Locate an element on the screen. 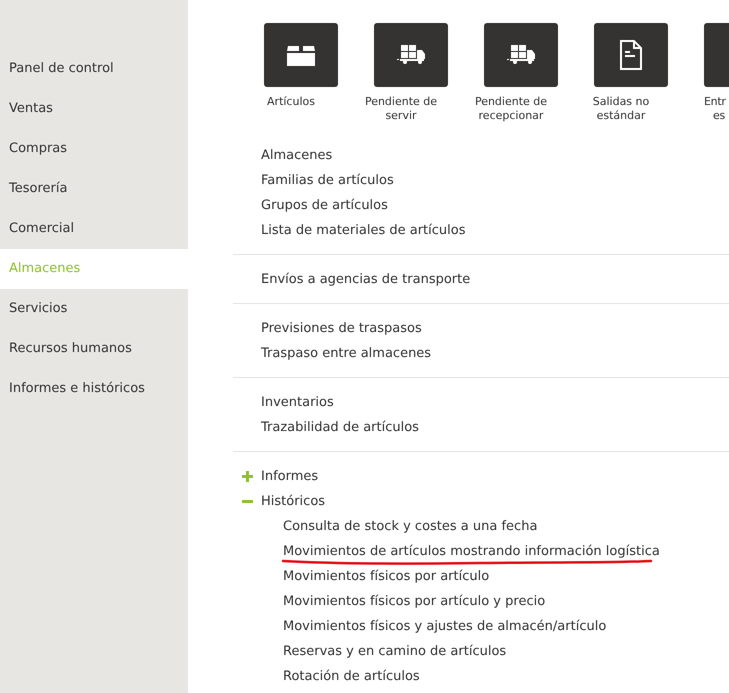 The height and width of the screenshot is (693, 729). sidebar-item: Comercial is located at coordinates (94, 229).